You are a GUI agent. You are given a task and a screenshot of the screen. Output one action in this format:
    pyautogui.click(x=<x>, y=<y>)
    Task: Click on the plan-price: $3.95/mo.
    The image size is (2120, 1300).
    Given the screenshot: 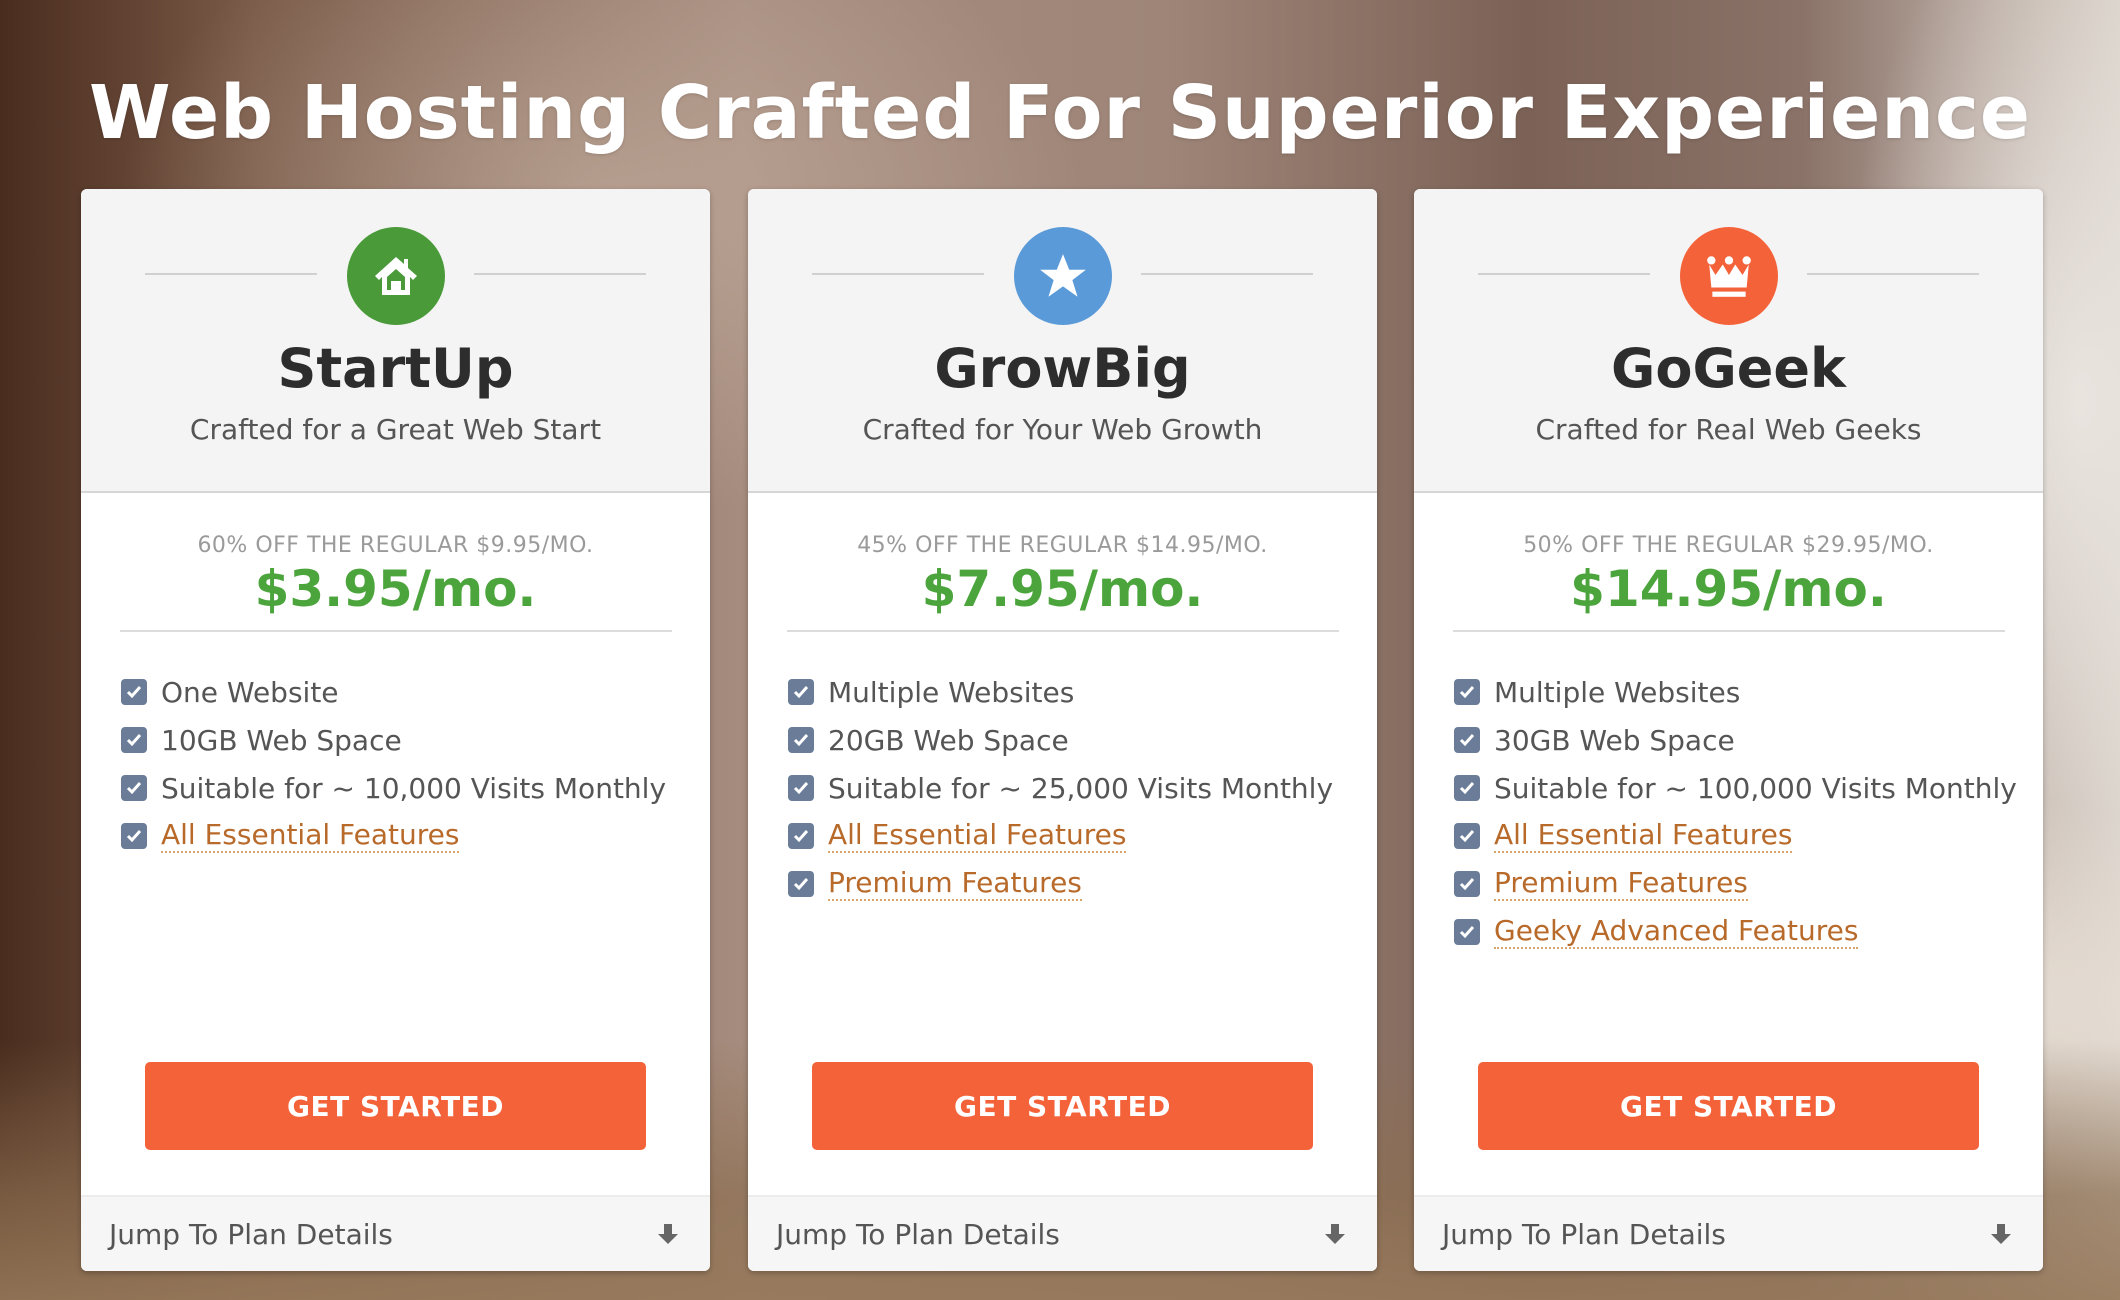 What is the action you would take?
    pyautogui.click(x=395, y=589)
    